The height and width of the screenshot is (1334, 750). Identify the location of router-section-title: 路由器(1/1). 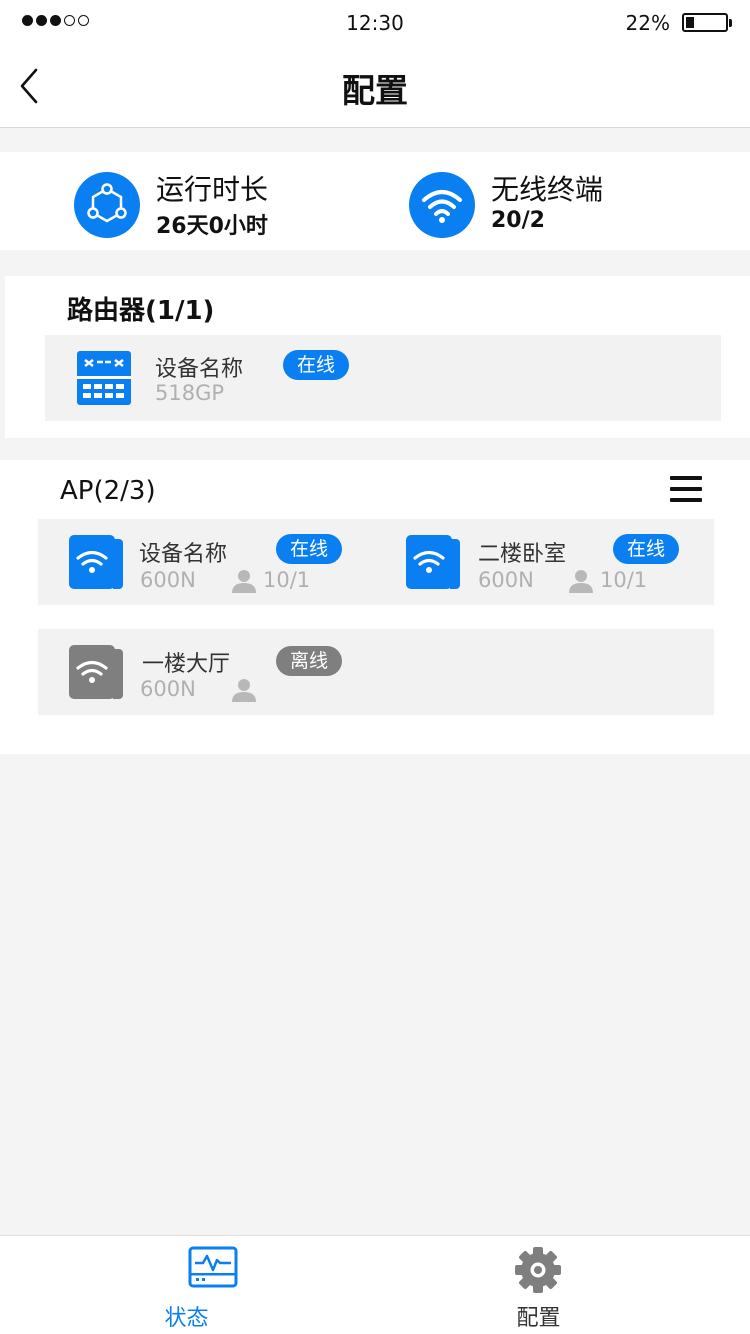
(141, 311).